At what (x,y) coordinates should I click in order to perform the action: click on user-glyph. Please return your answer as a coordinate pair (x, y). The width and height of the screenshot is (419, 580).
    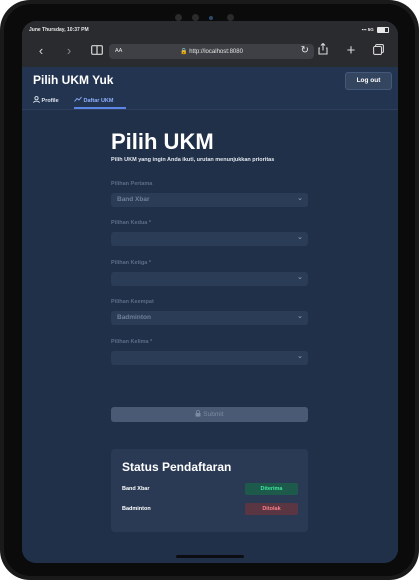
    Looking at the image, I should click on (36, 99).